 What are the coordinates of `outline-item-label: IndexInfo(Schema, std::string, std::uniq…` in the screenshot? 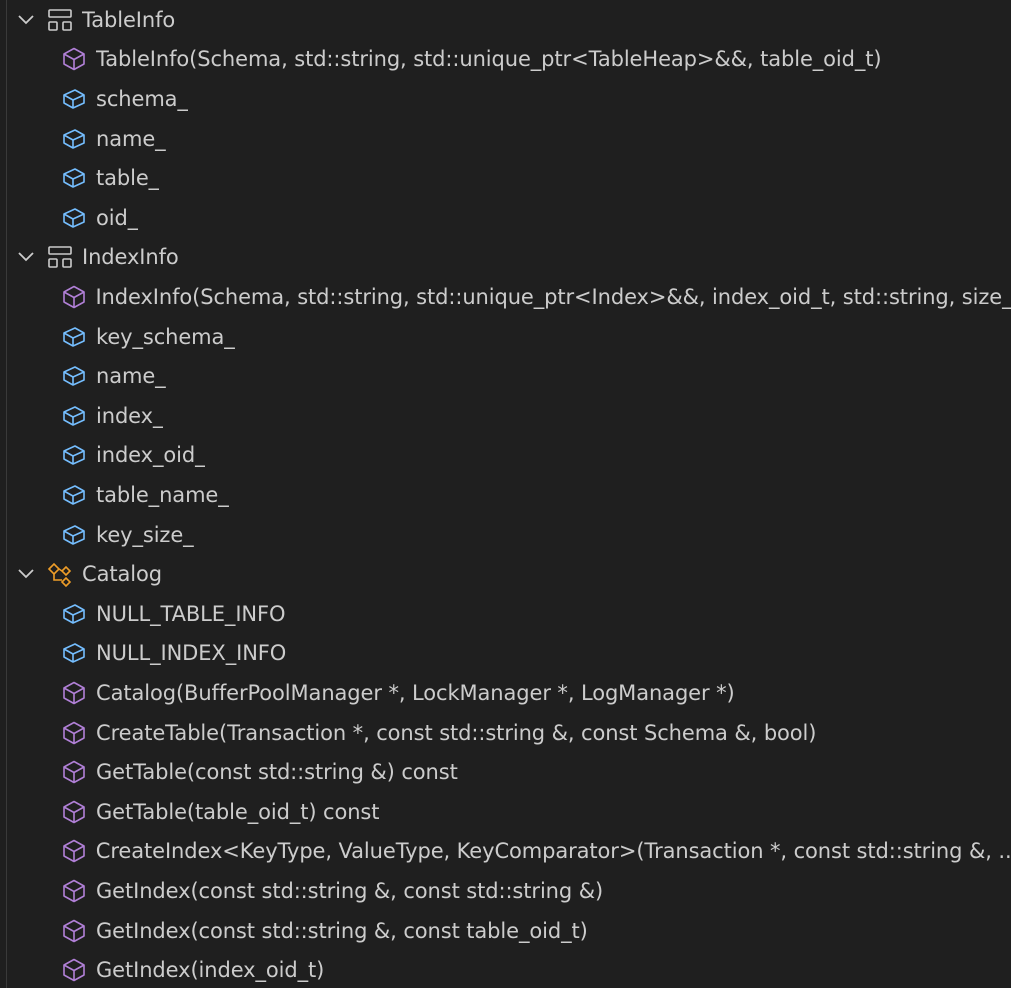 It's located at (553, 296).